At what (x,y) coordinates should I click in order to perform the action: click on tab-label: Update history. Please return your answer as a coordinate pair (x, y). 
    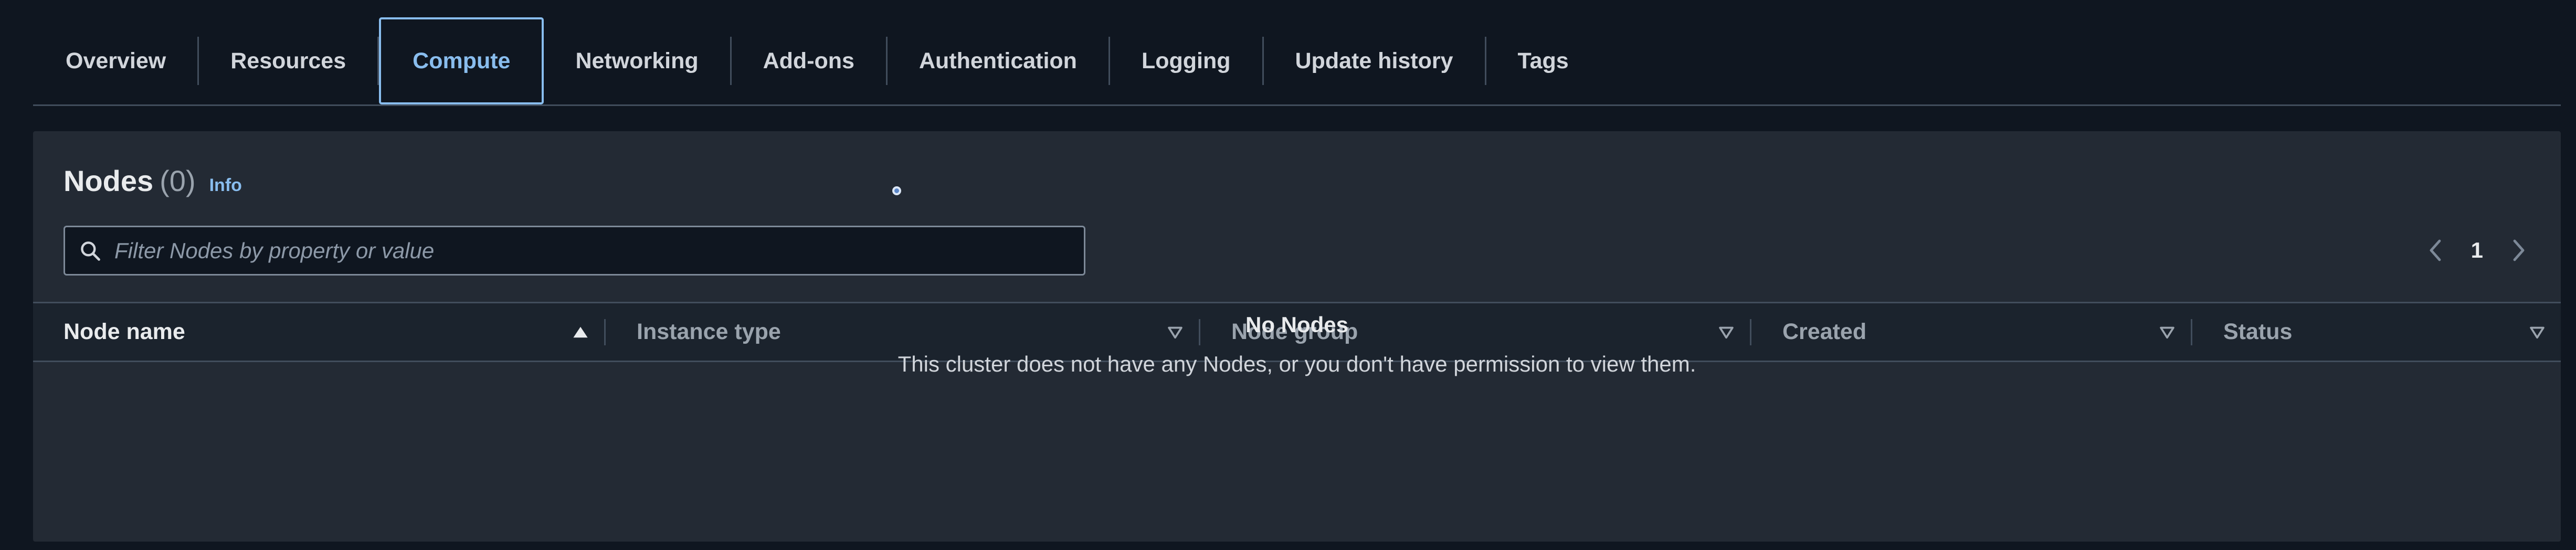
    Looking at the image, I should click on (1374, 60).